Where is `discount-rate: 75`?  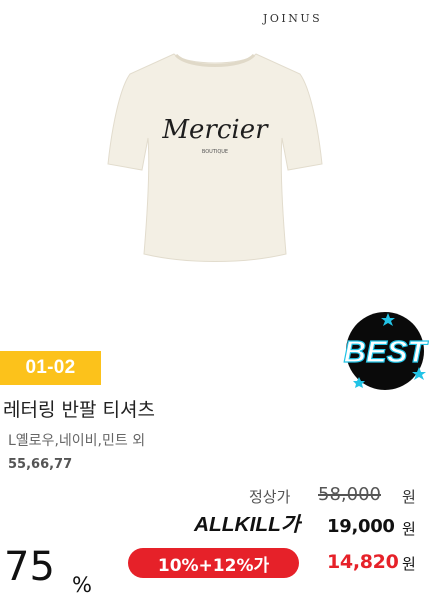
discount-rate: 75 is located at coordinates (29, 567).